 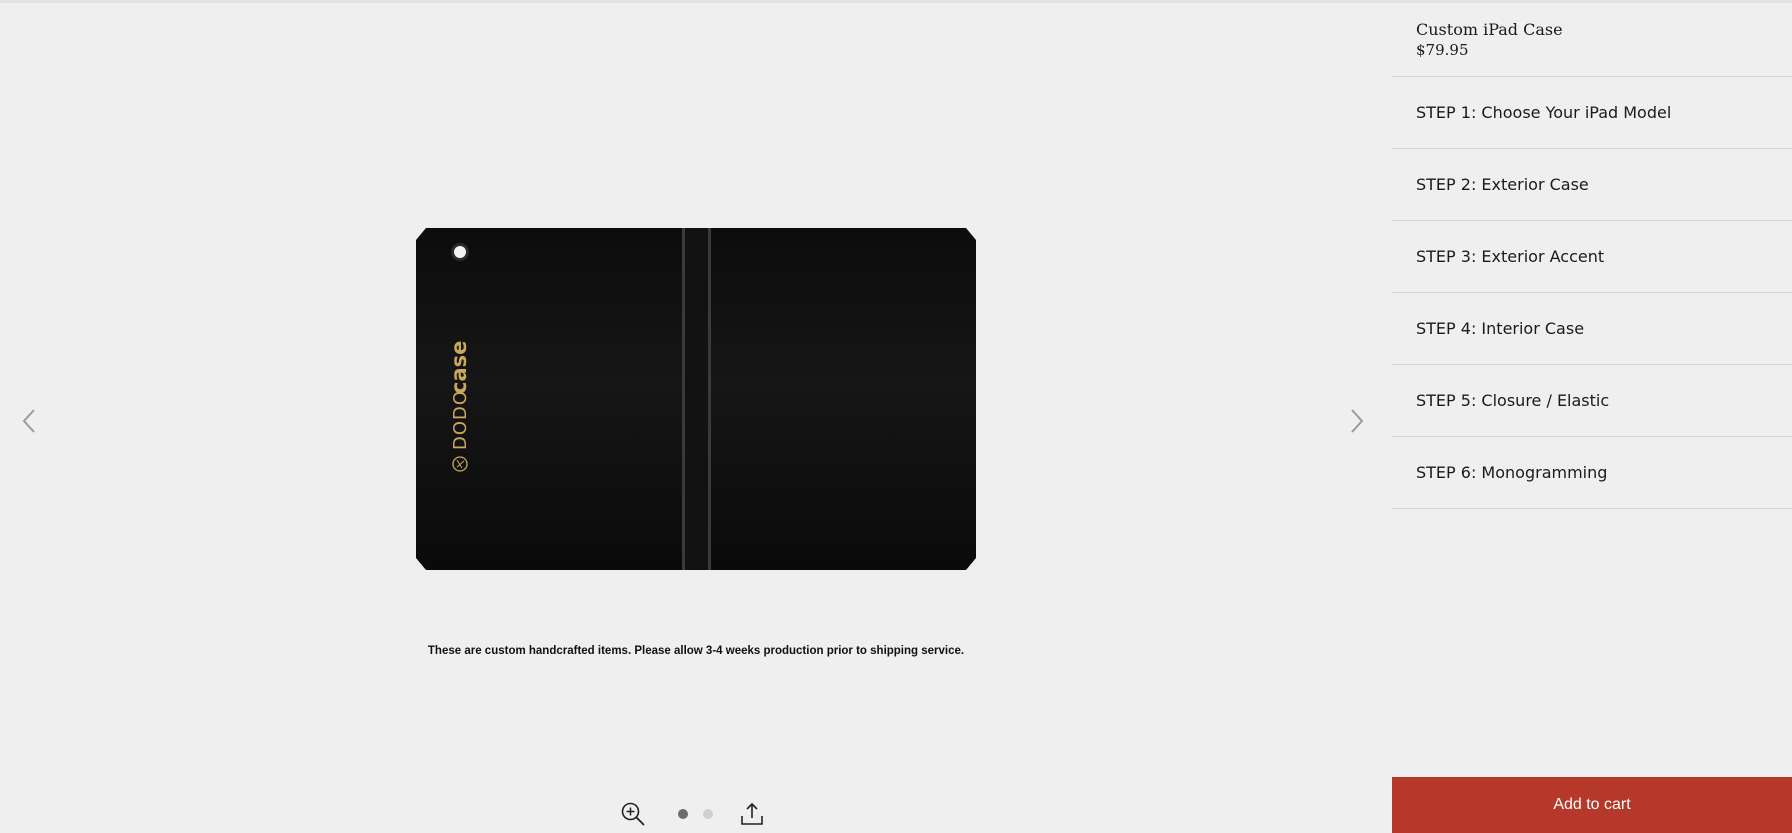 What do you see at coordinates (1592, 40) in the screenshot?
I see `product-header: Custom iPad Case $79.95` at bounding box center [1592, 40].